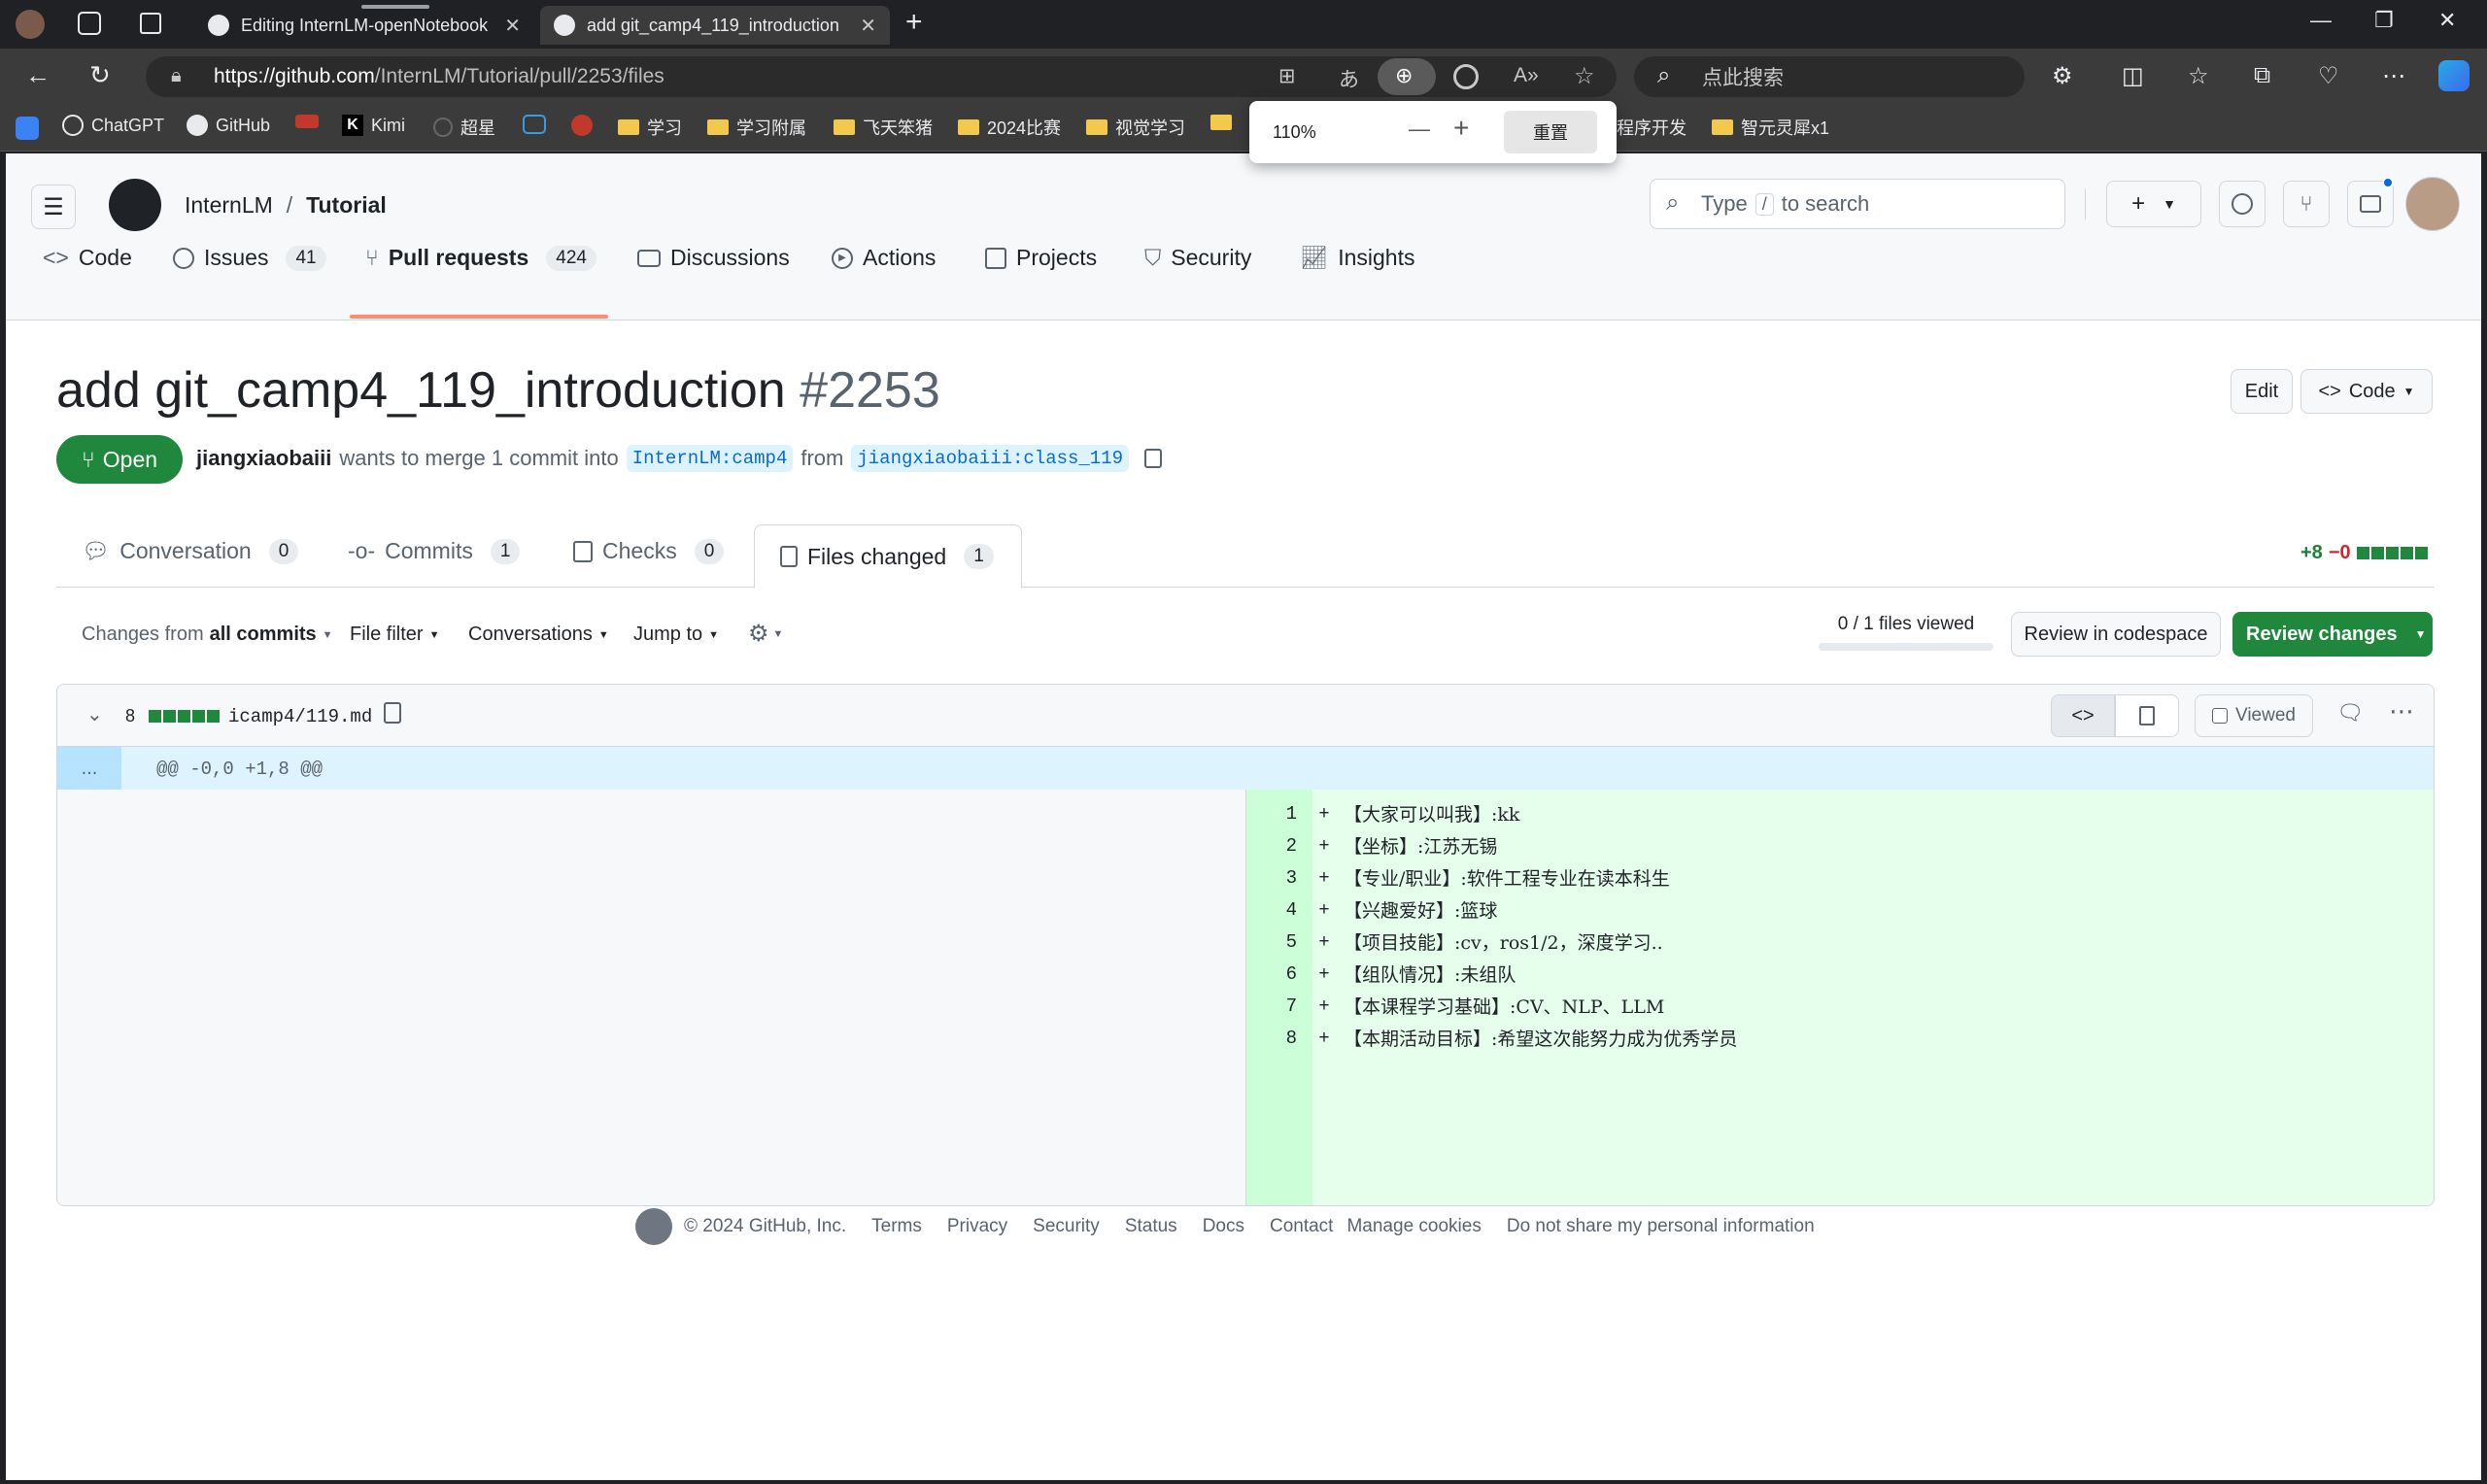 The height and width of the screenshot is (1484, 2487). Describe the element at coordinates (1153, 458) in the screenshot. I see `copy-icon` at that location.